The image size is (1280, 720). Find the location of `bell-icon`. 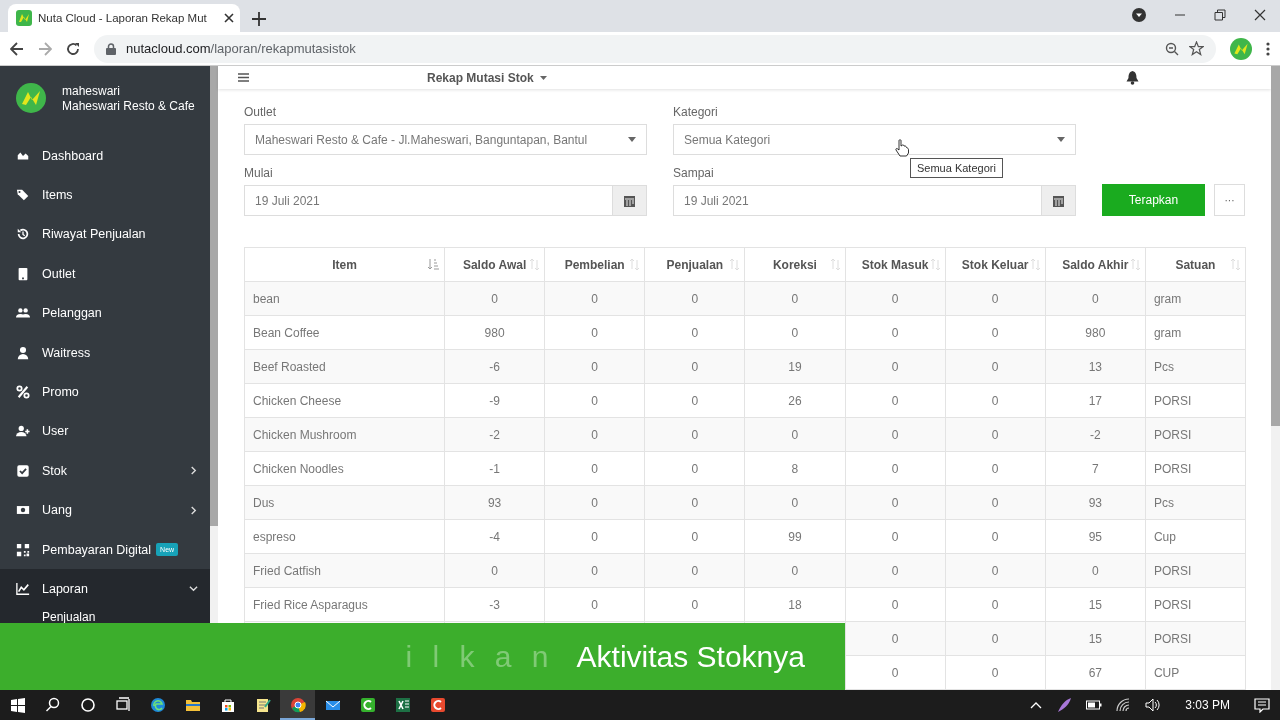

bell-icon is located at coordinates (1132, 77).